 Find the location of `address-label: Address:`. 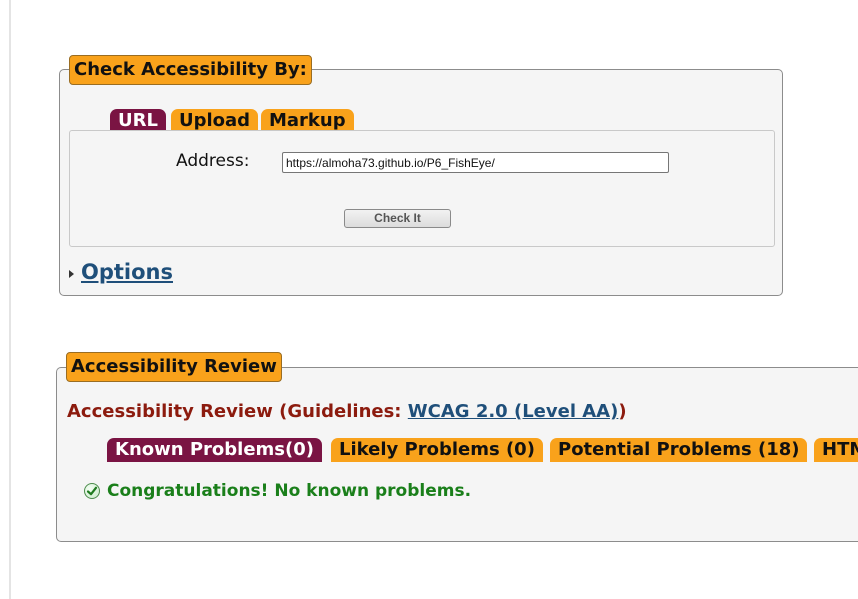

address-label: Address: is located at coordinates (213, 161).